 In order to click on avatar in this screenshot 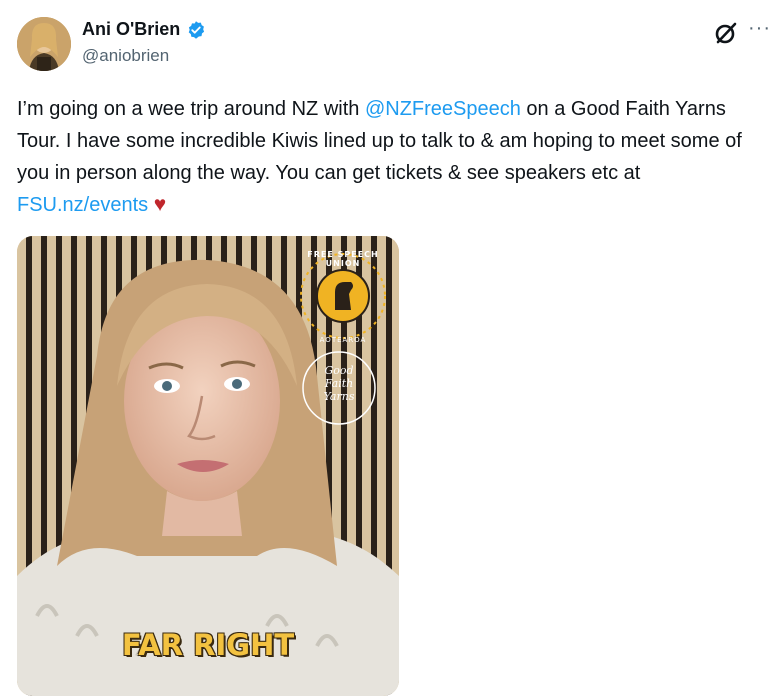, I will do `click(44, 44)`.